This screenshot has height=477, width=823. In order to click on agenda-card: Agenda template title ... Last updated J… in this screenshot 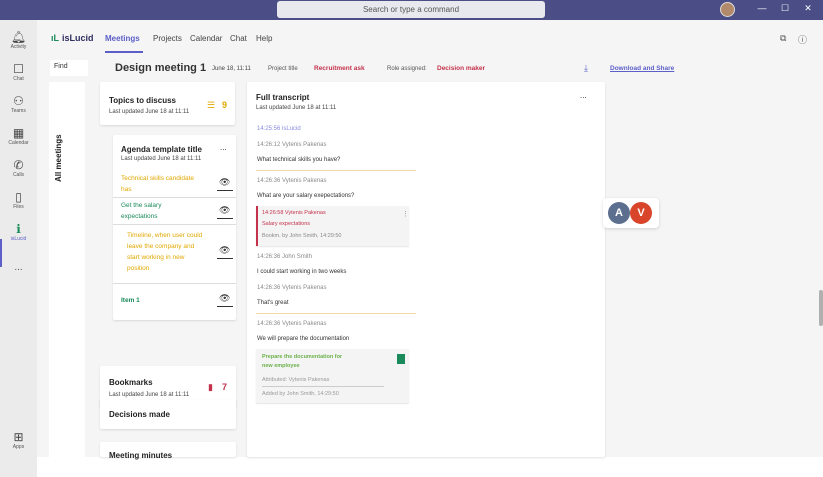, I will do `click(174, 227)`.